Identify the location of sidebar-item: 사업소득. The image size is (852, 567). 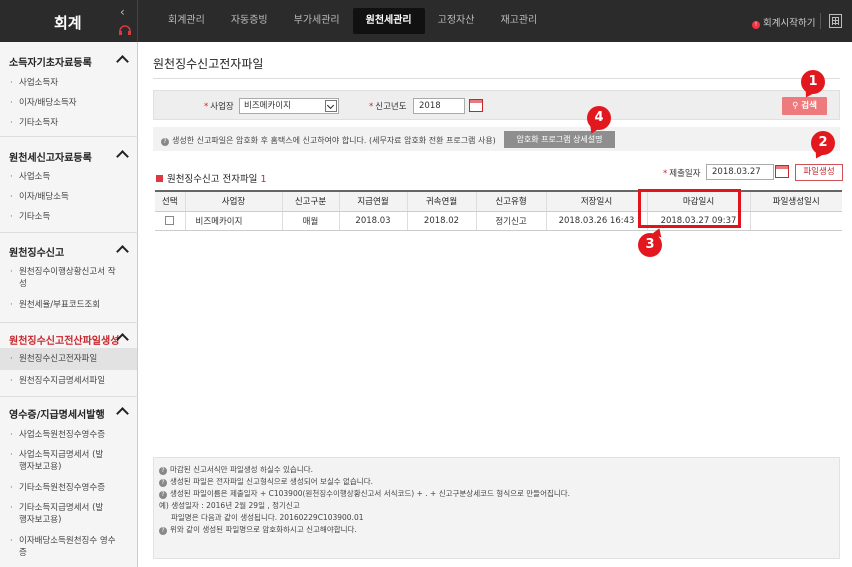
(68, 177).